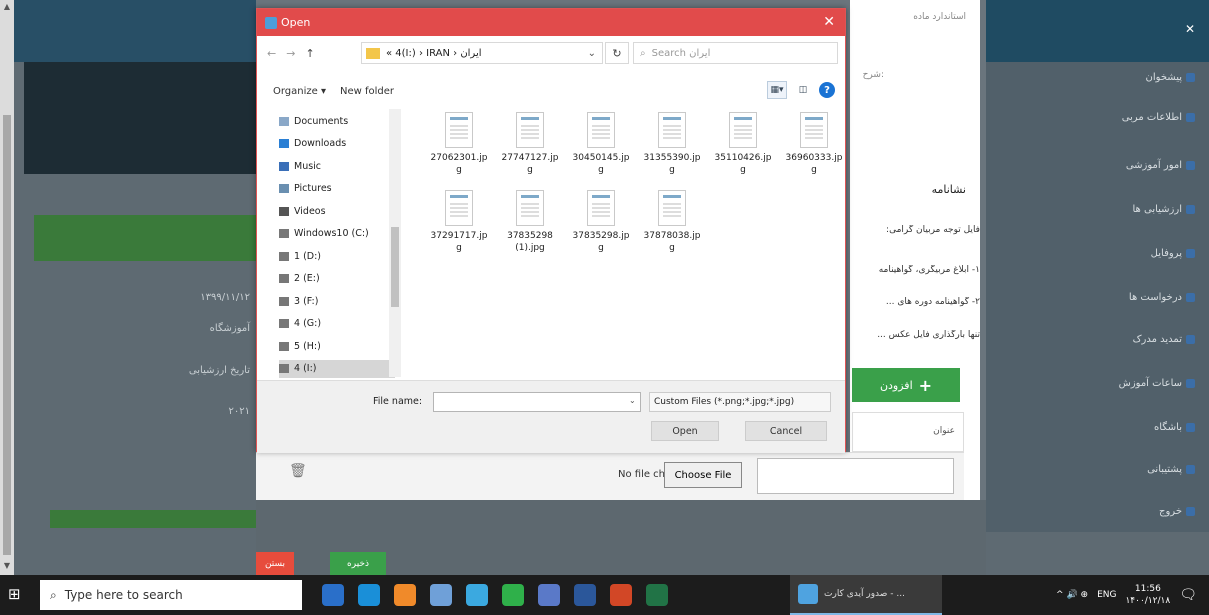  What do you see at coordinates (855, 476) in the screenshot?
I see `file-text-input` at bounding box center [855, 476].